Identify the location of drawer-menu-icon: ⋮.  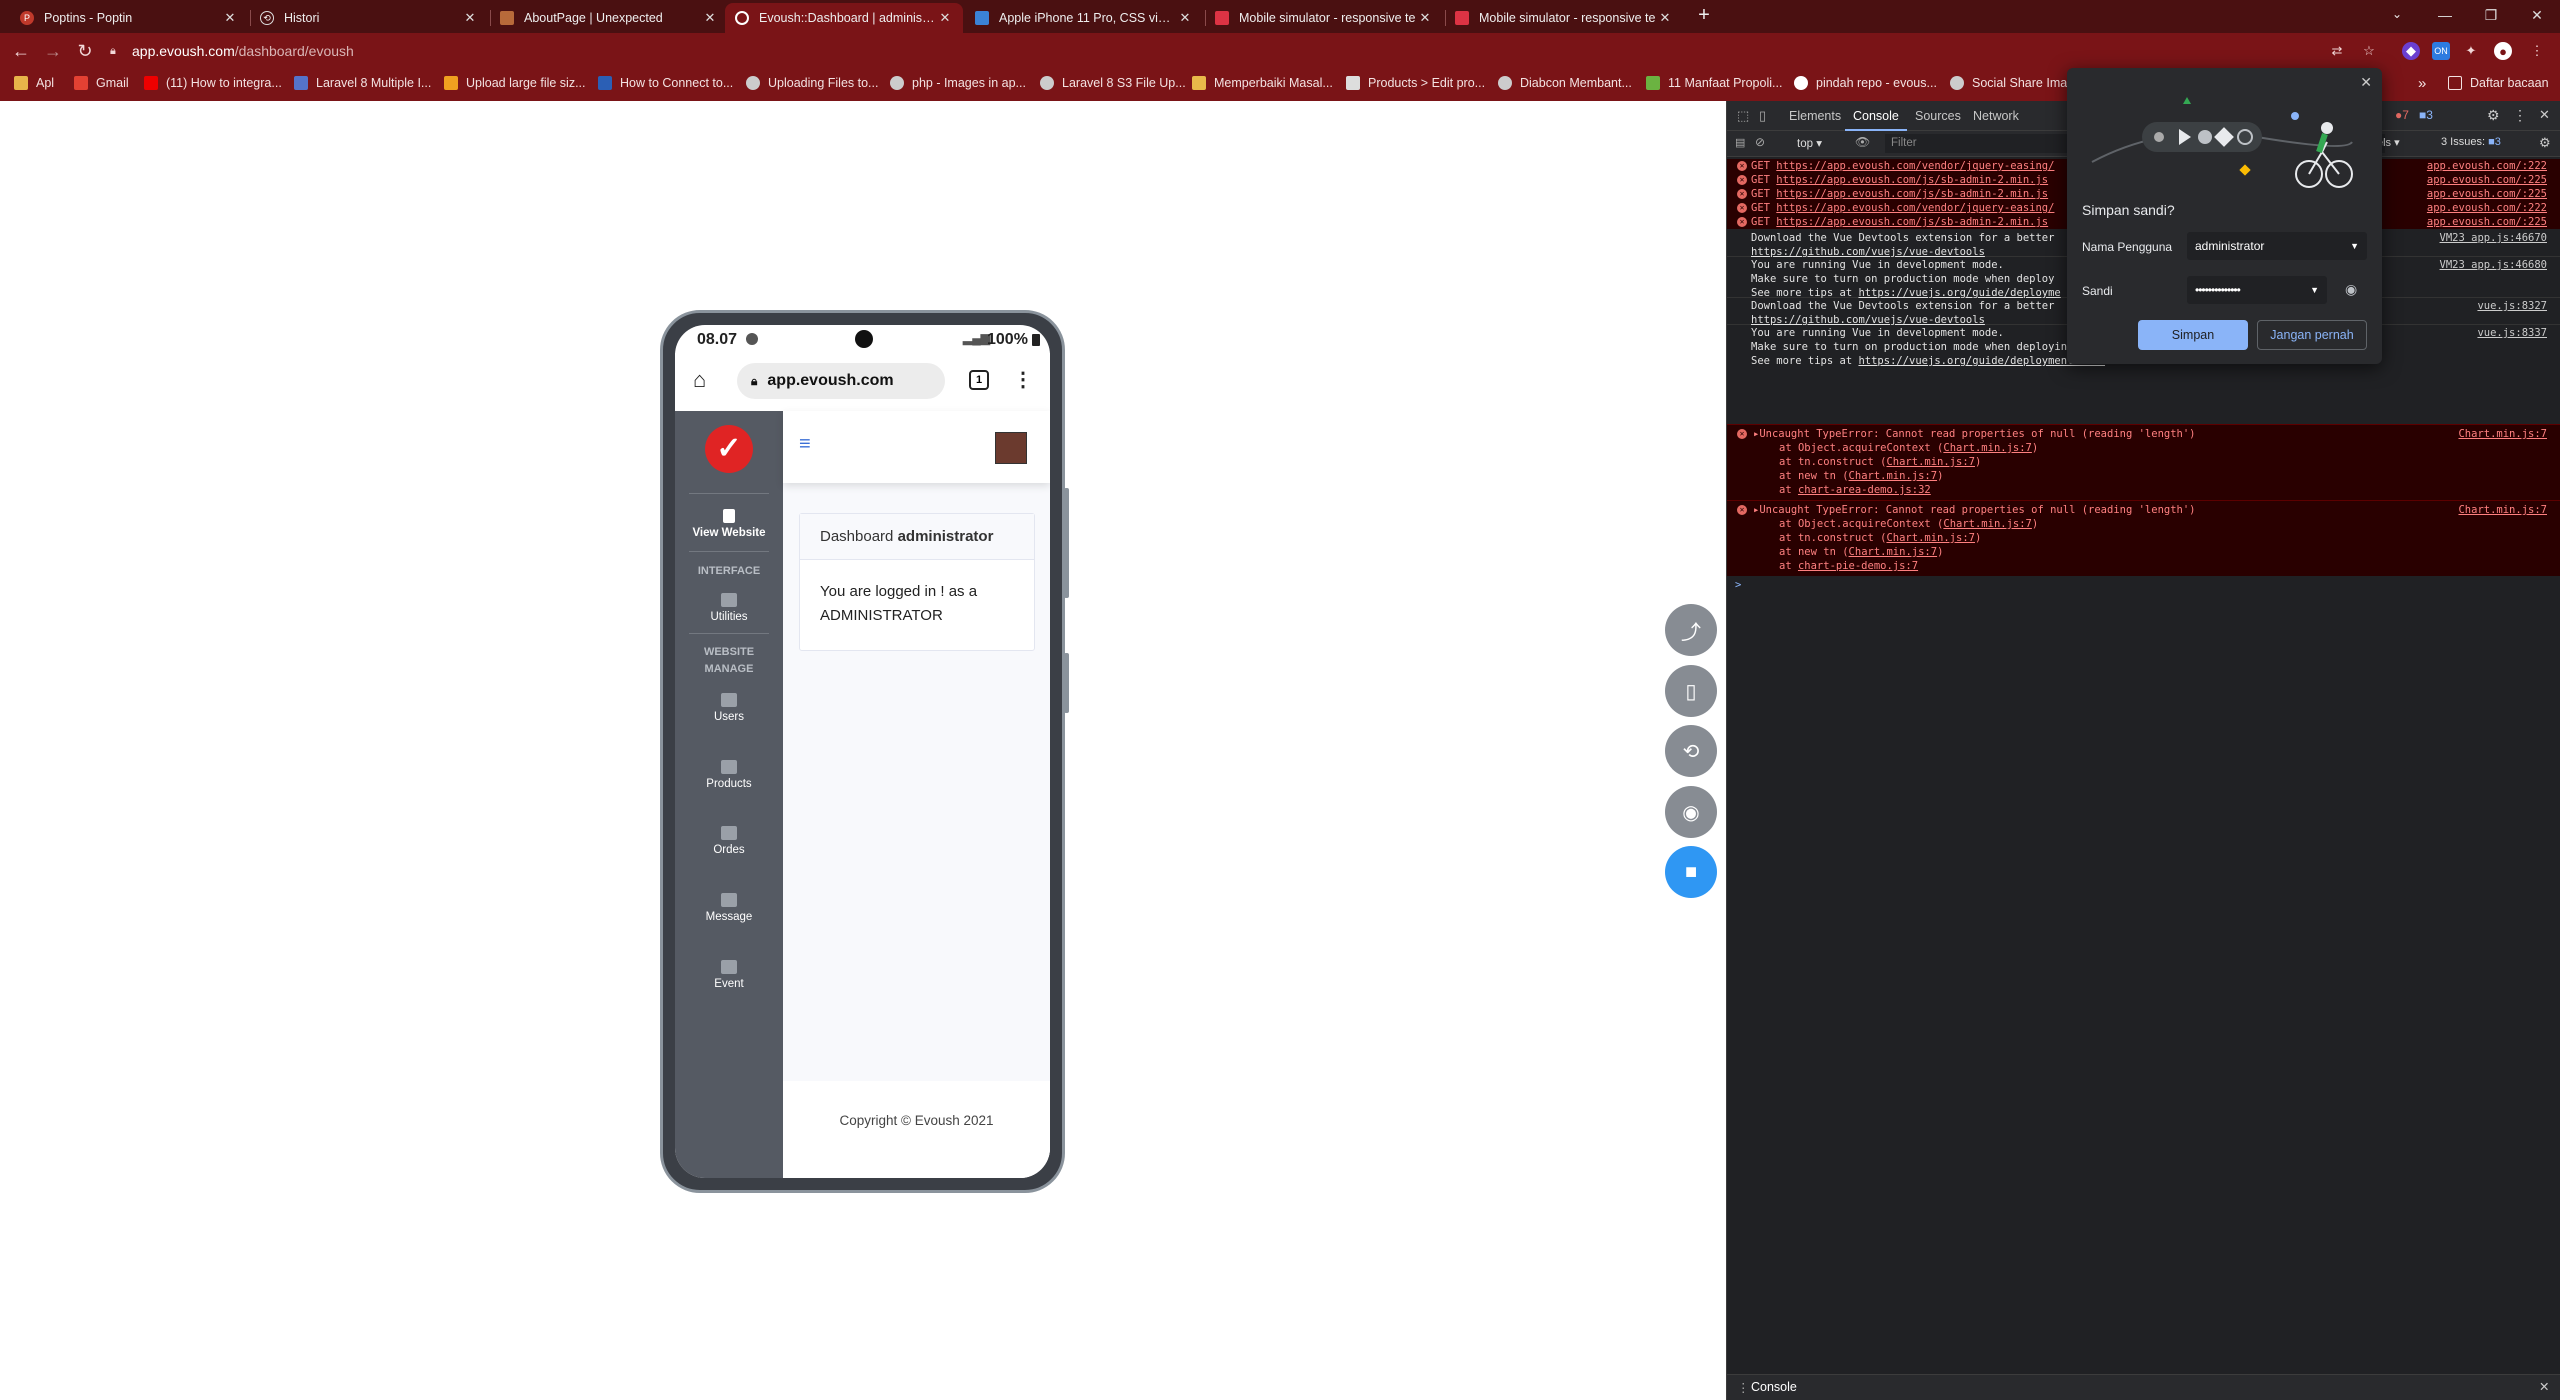
(1743, 1387).